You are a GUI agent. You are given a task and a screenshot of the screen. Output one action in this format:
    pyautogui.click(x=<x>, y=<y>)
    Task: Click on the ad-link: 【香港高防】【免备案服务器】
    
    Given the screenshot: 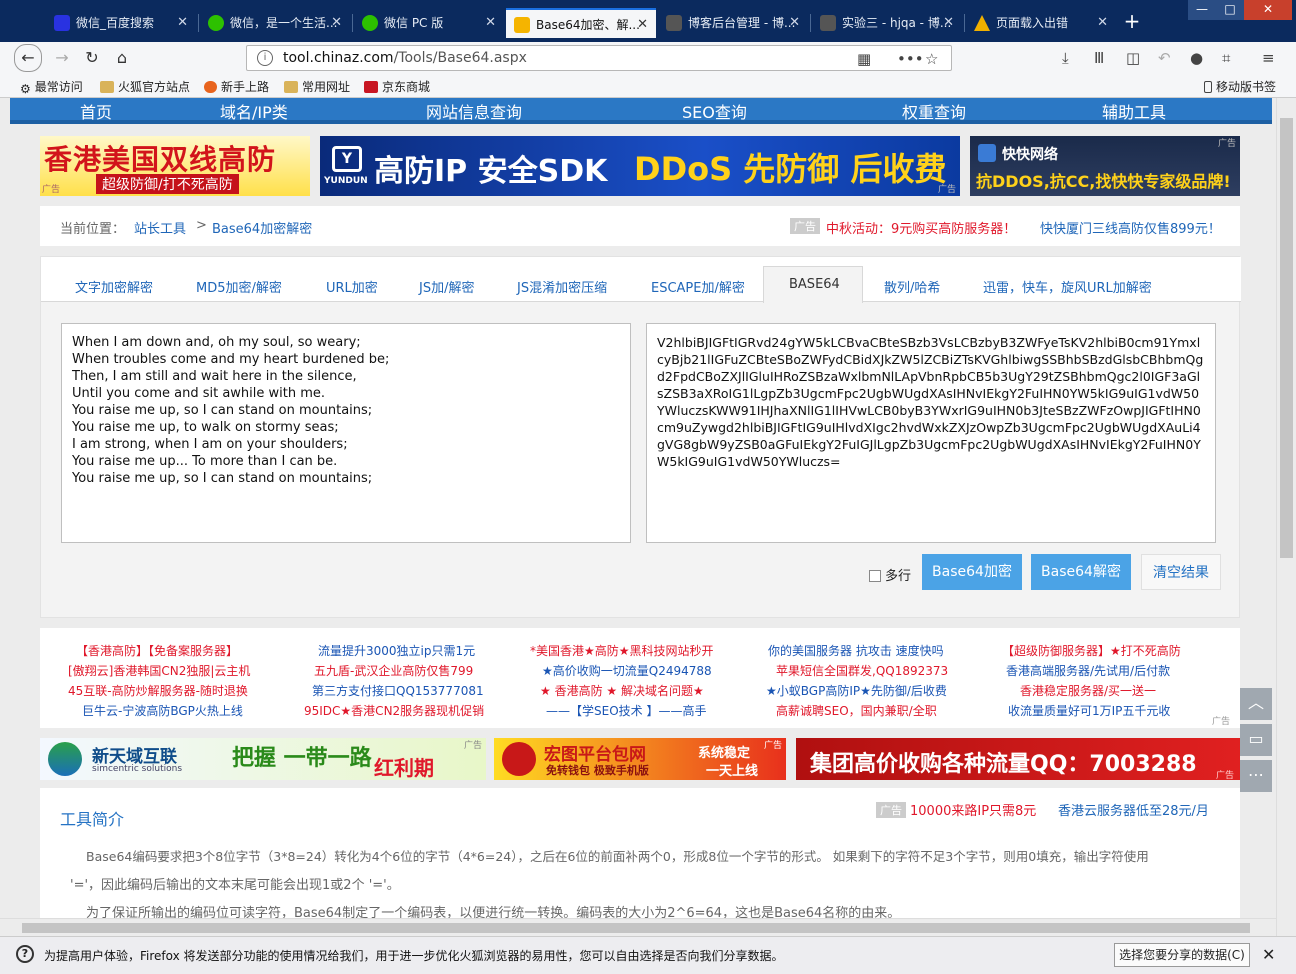 What is the action you would take?
    pyautogui.click(x=157, y=650)
    